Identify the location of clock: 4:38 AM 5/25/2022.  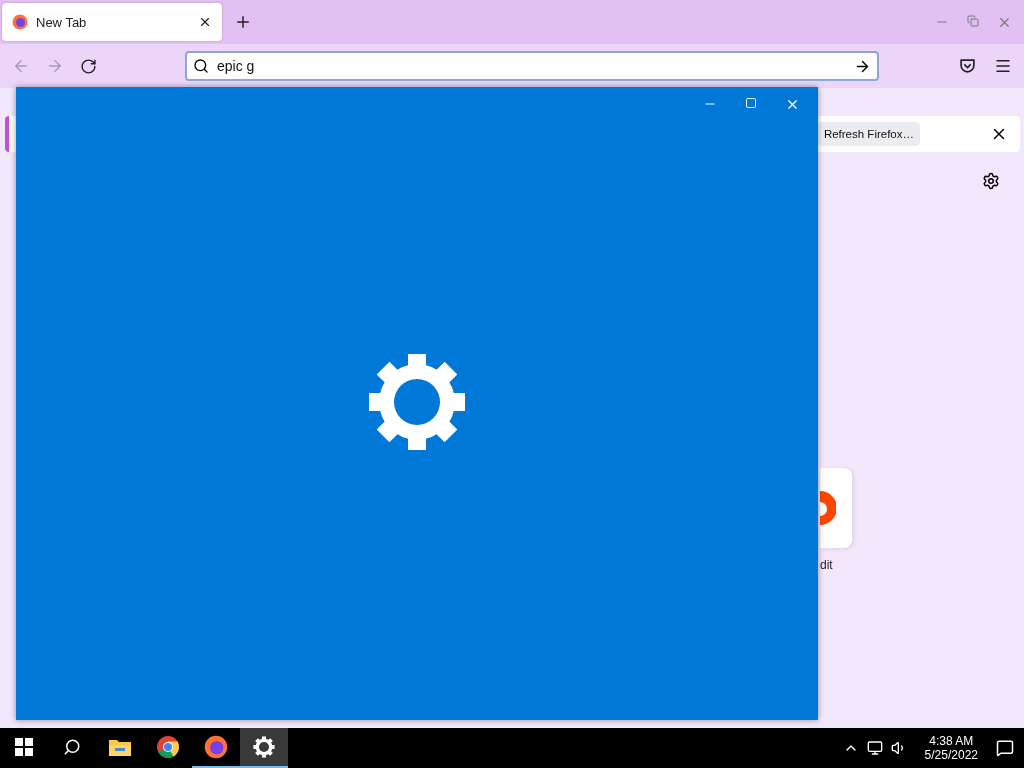
(951, 748).